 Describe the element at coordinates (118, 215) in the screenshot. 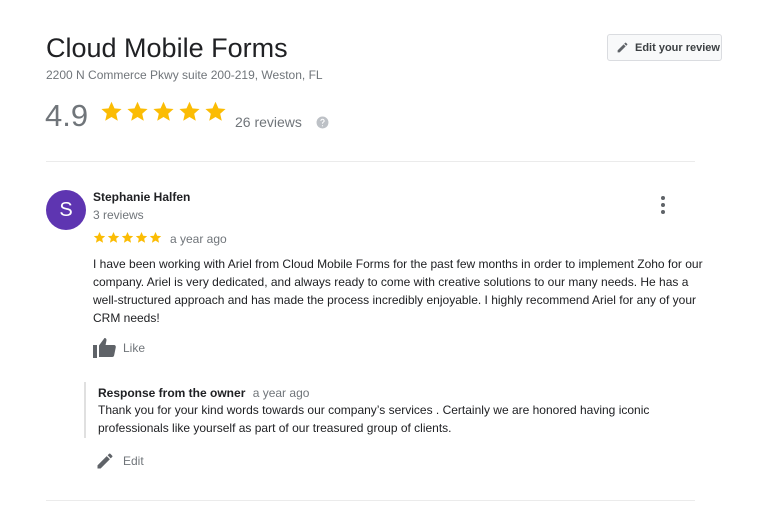

I see `reviewer-review-count: 3 reviews` at that location.